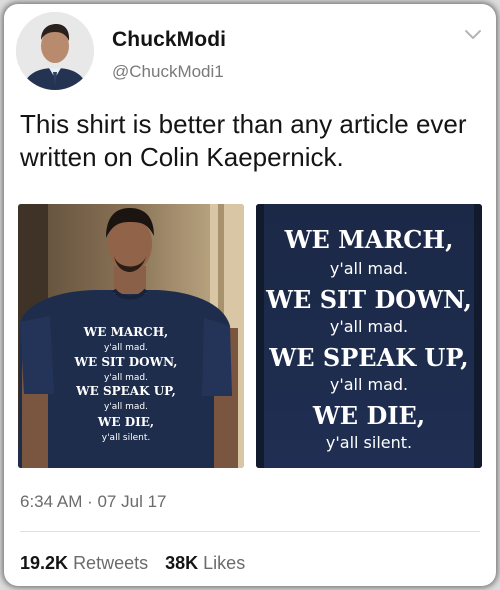 The image size is (500, 590). What do you see at coordinates (168, 72) in the screenshot?
I see `author-handle: @ChuckModi1` at bounding box center [168, 72].